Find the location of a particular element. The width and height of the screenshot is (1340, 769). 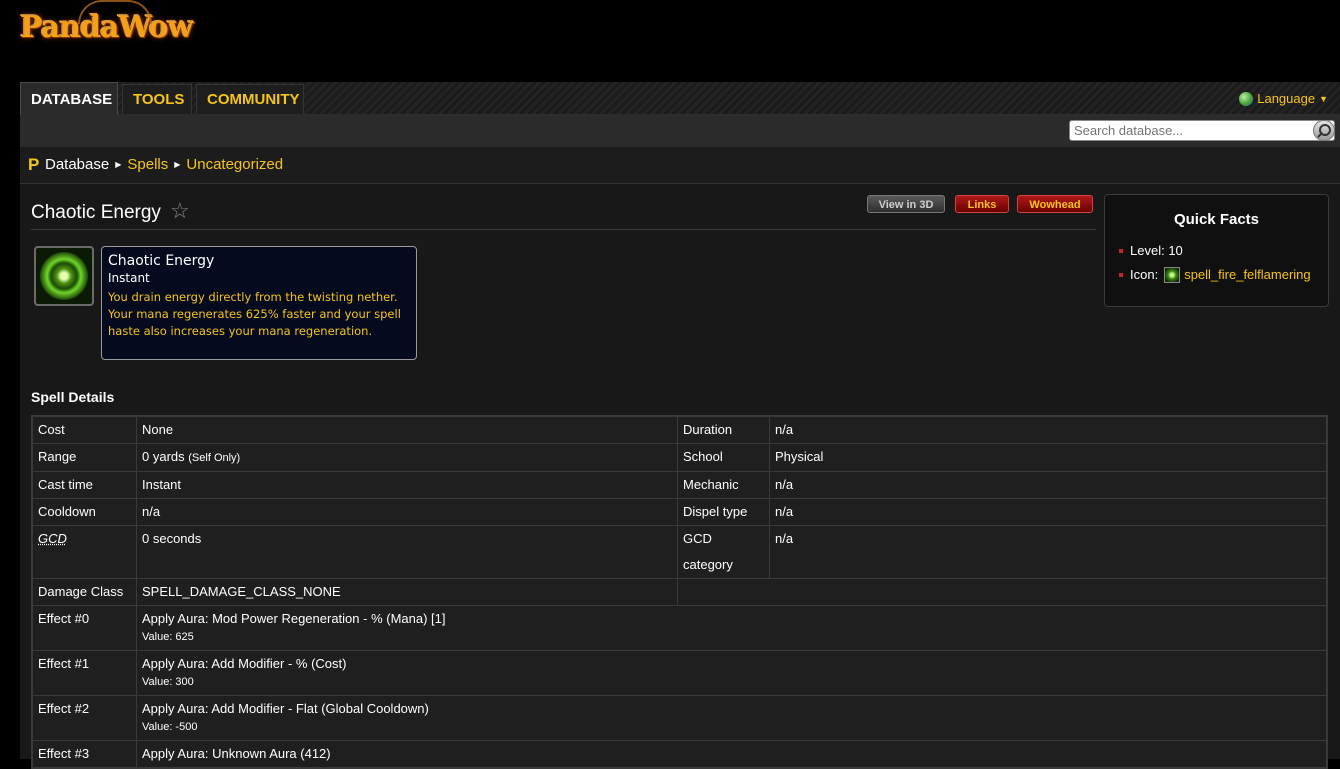

icon-name-link: spell_fire_felflamering is located at coordinates (1247, 274).